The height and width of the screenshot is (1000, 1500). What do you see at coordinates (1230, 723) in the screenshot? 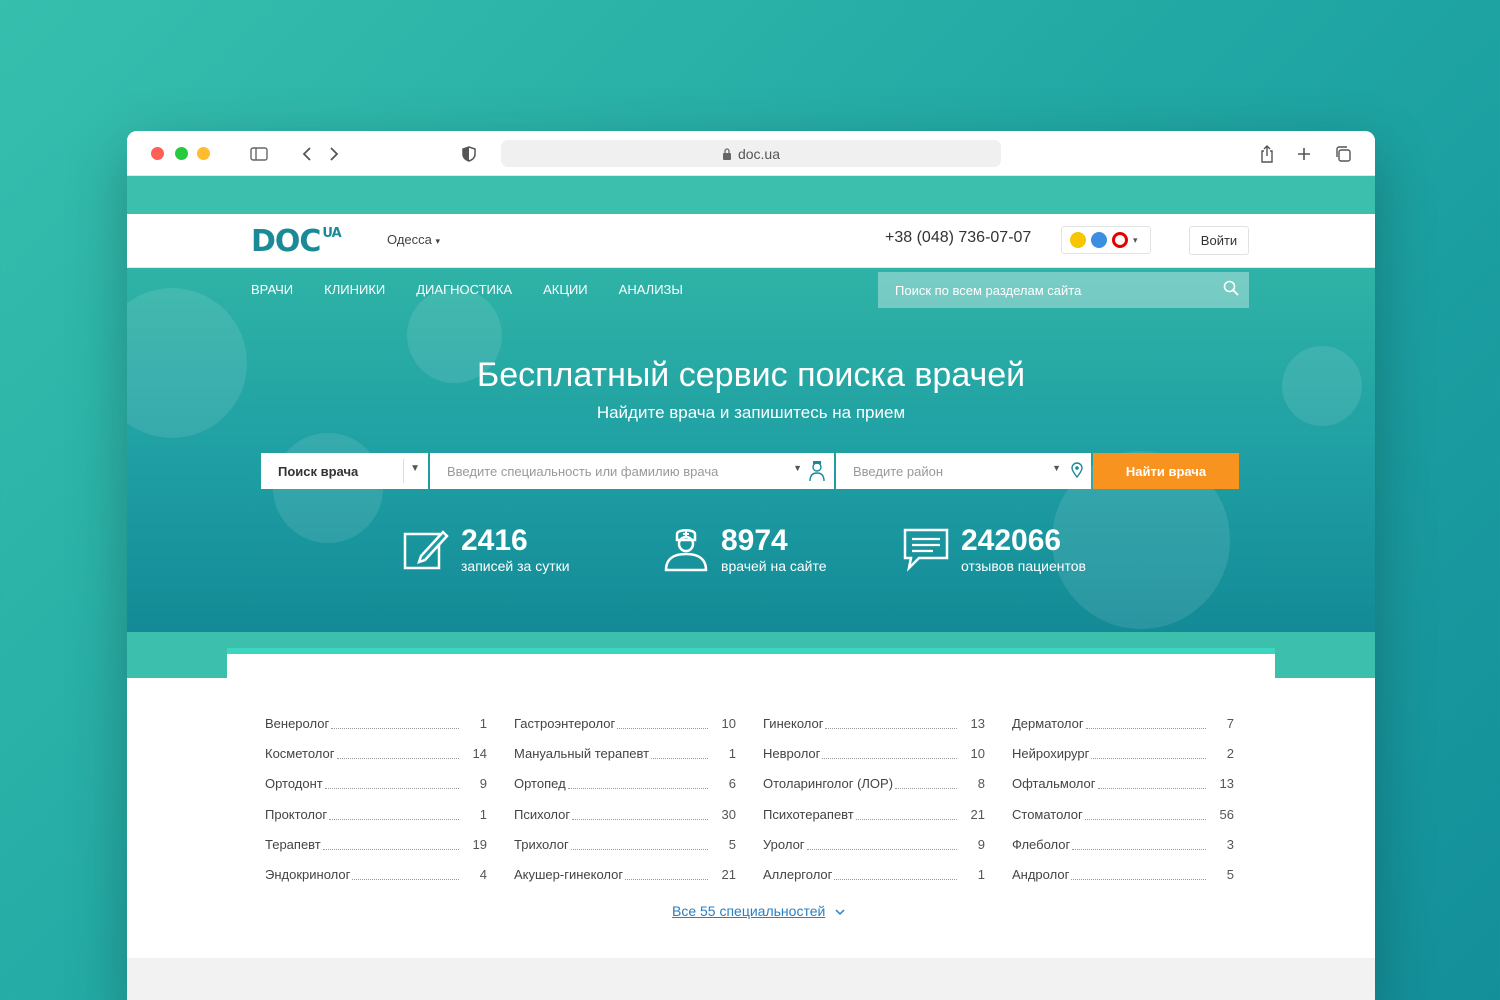
I see `specialty-count: 7` at bounding box center [1230, 723].